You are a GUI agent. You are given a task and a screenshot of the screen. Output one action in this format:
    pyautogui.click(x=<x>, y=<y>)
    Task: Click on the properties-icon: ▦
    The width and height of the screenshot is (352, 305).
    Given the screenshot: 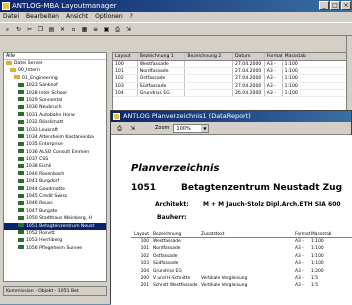 What is the action you would take?
    pyautogui.click(x=84, y=29)
    